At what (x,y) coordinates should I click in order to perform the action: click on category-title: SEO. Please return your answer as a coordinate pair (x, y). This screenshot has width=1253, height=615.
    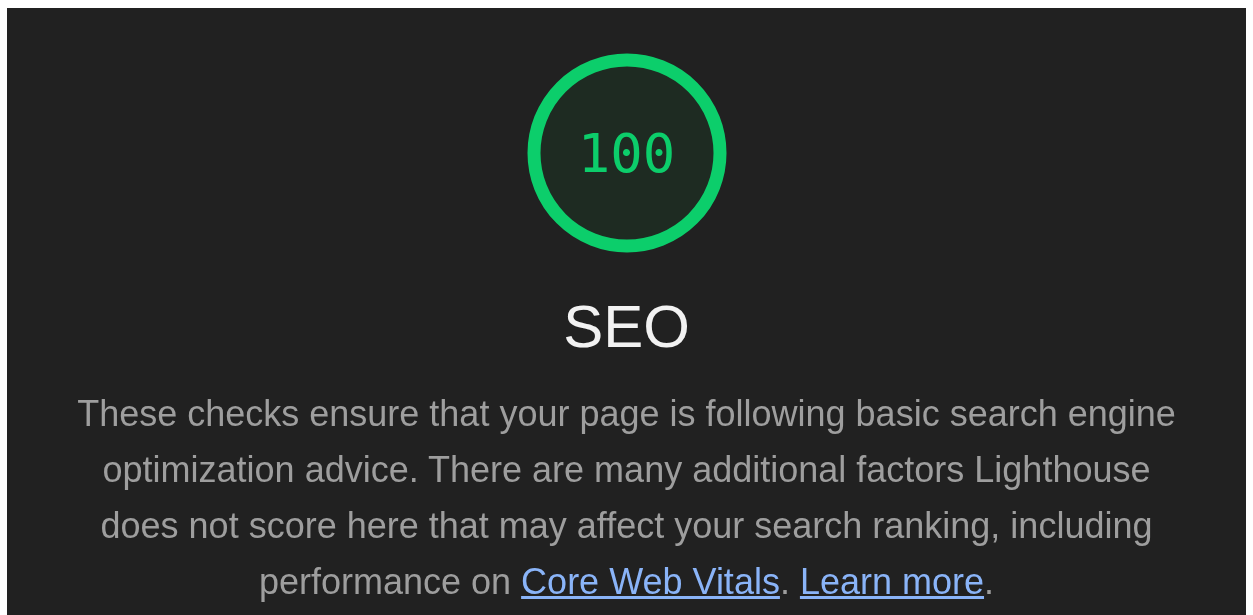
    Looking at the image, I should click on (626, 327).